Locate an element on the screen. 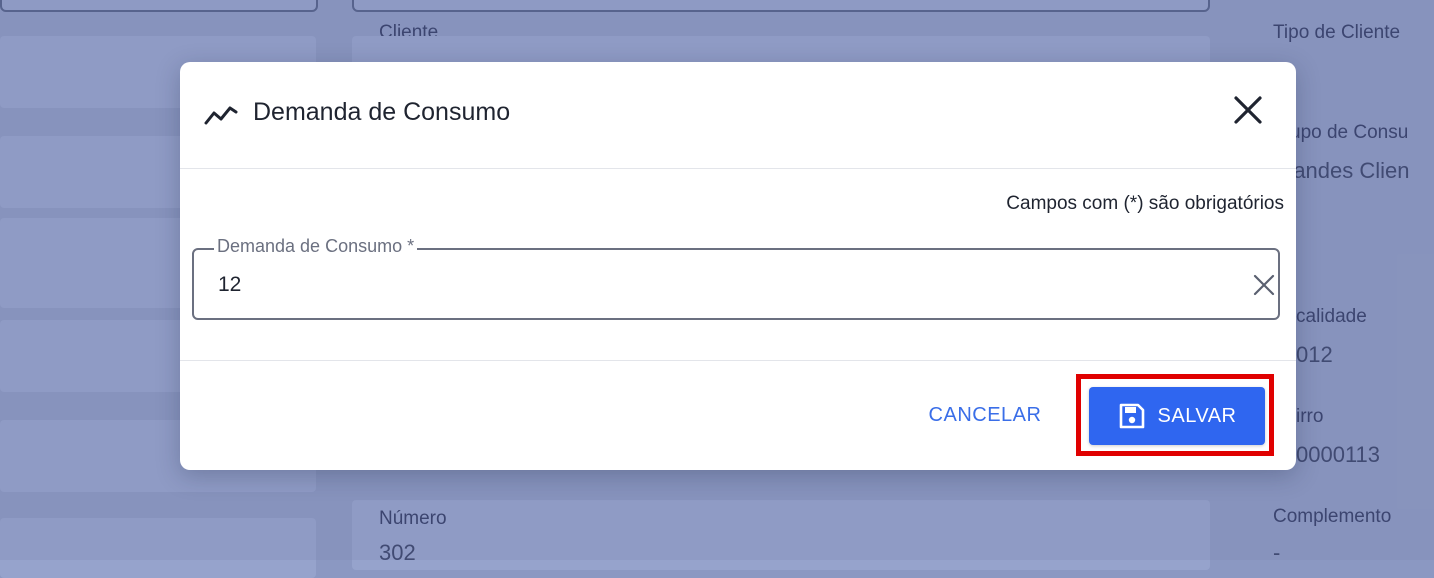  save-button-label: SALVAR is located at coordinates (1197, 415).